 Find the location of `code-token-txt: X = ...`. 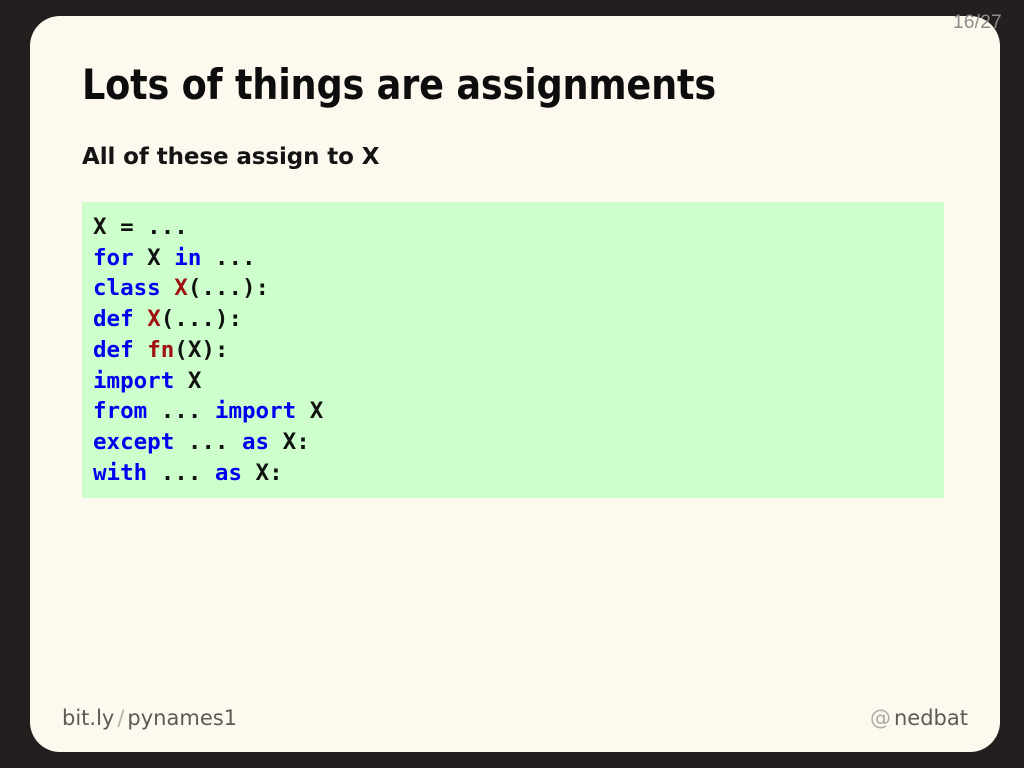

code-token-txt: X = ... is located at coordinates (140, 227).